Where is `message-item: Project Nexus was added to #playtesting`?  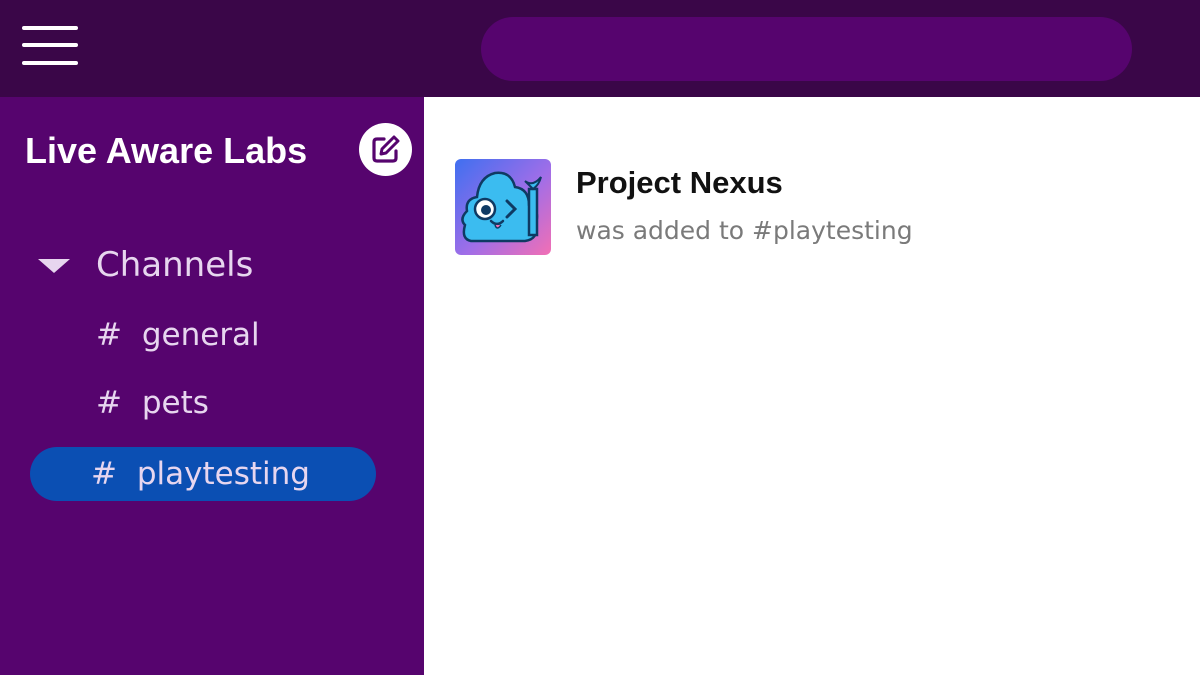 message-item: Project Nexus was added to #playtesting is located at coordinates (805, 209).